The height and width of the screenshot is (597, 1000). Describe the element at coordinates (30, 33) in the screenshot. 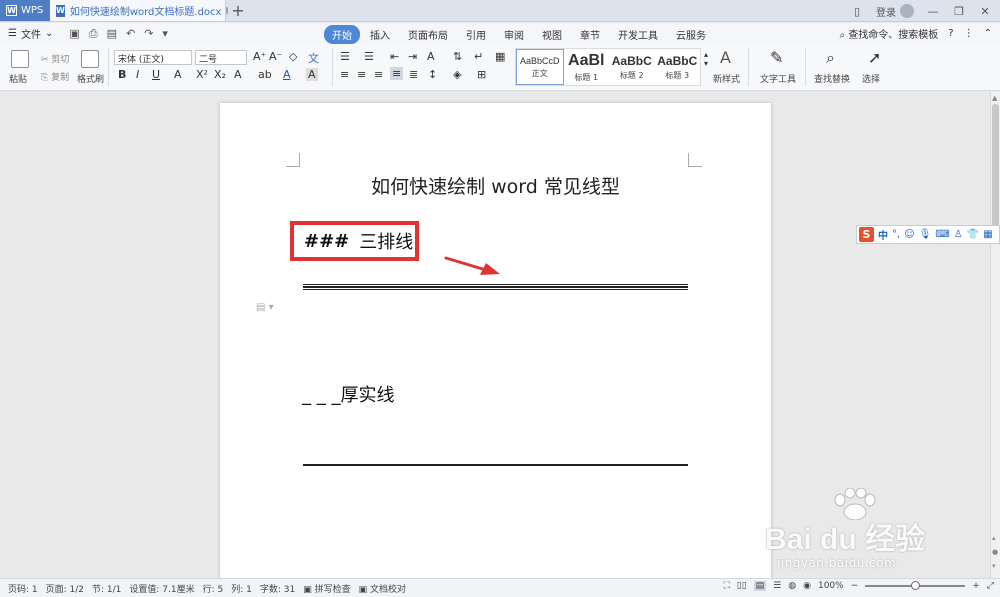

I see `file-menu-button: ☰ 文件 ⌄` at that location.